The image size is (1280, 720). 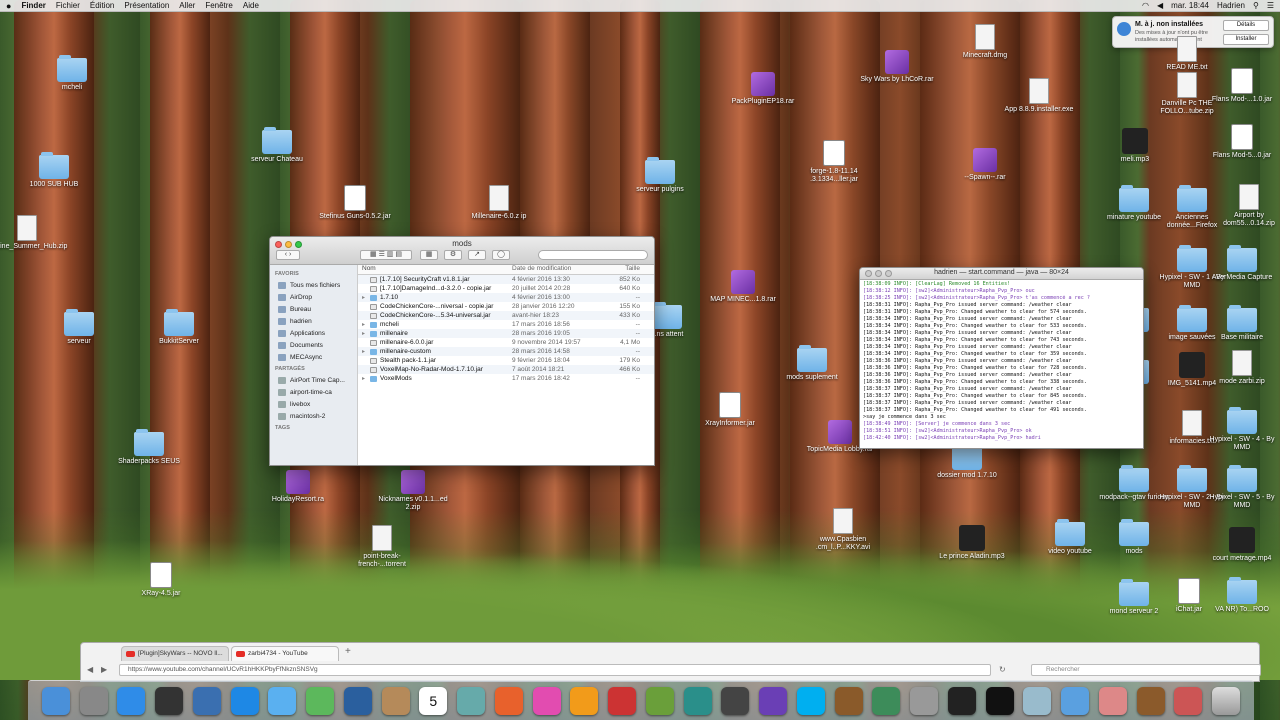 I want to click on desktop-icon: --Spawn--.rar, so click(x=985, y=165).